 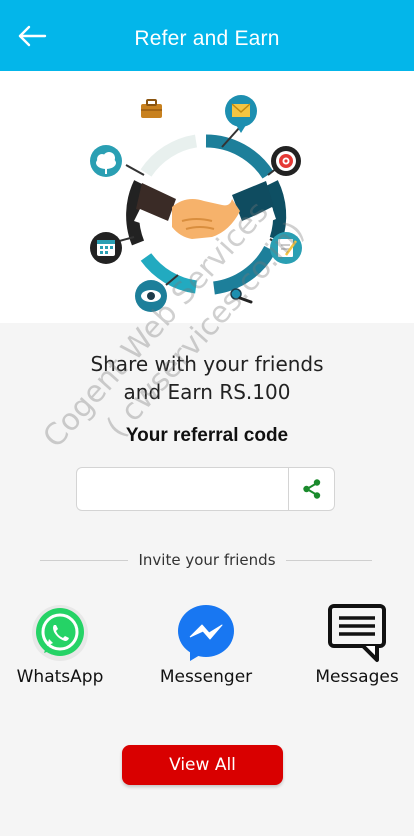 I want to click on notepad-icon, so click(x=286, y=248).